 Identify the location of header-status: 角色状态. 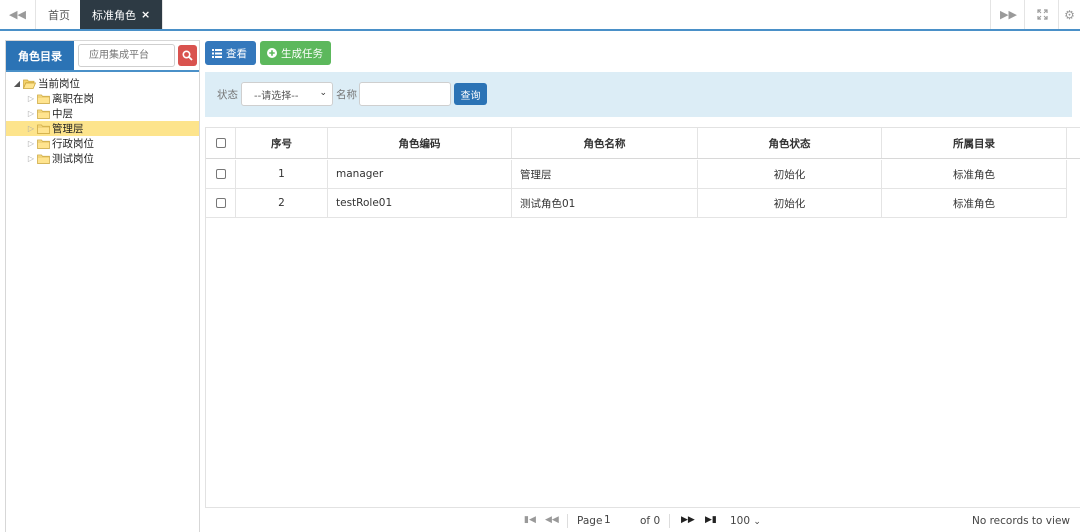
(790, 143).